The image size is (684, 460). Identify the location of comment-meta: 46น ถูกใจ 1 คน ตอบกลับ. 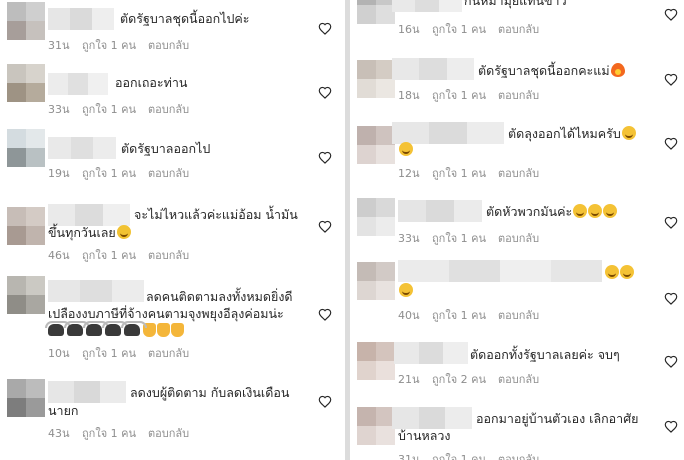
(118, 255).